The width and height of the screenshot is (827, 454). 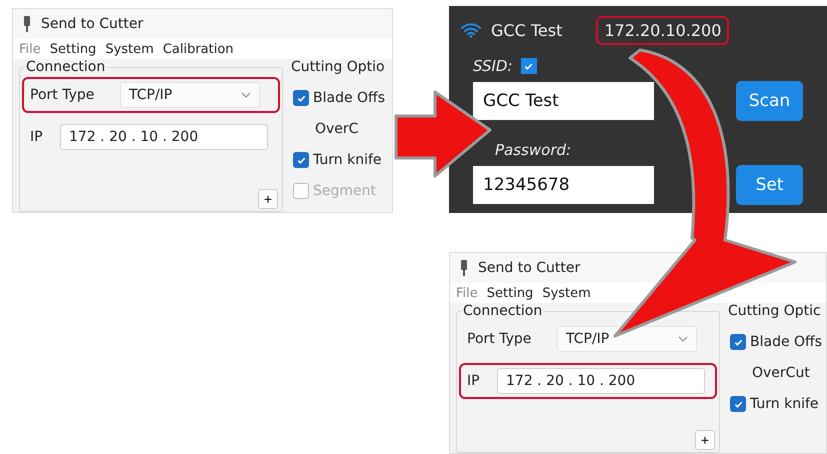 What do you see at coordinates (533, 150) in the screenshot?
I see `password-label: Password:` at bounding box center [533, 150].